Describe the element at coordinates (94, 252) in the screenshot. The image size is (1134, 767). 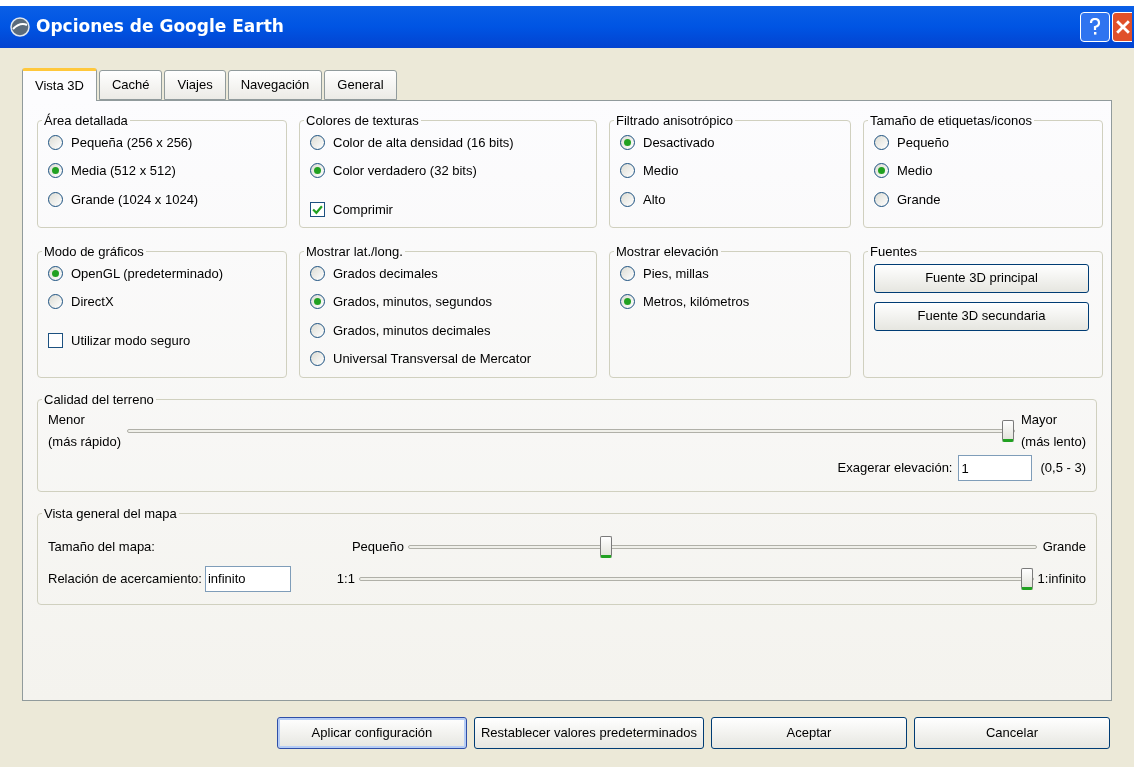
I see `group-title: Modo de gráficos` at that location.